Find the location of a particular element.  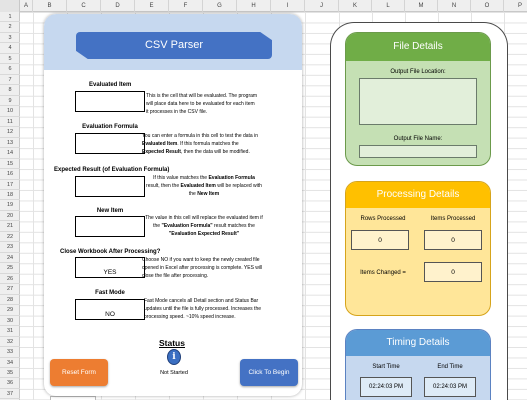

items-processed-value: 0 is located at coordinates (453, 240).